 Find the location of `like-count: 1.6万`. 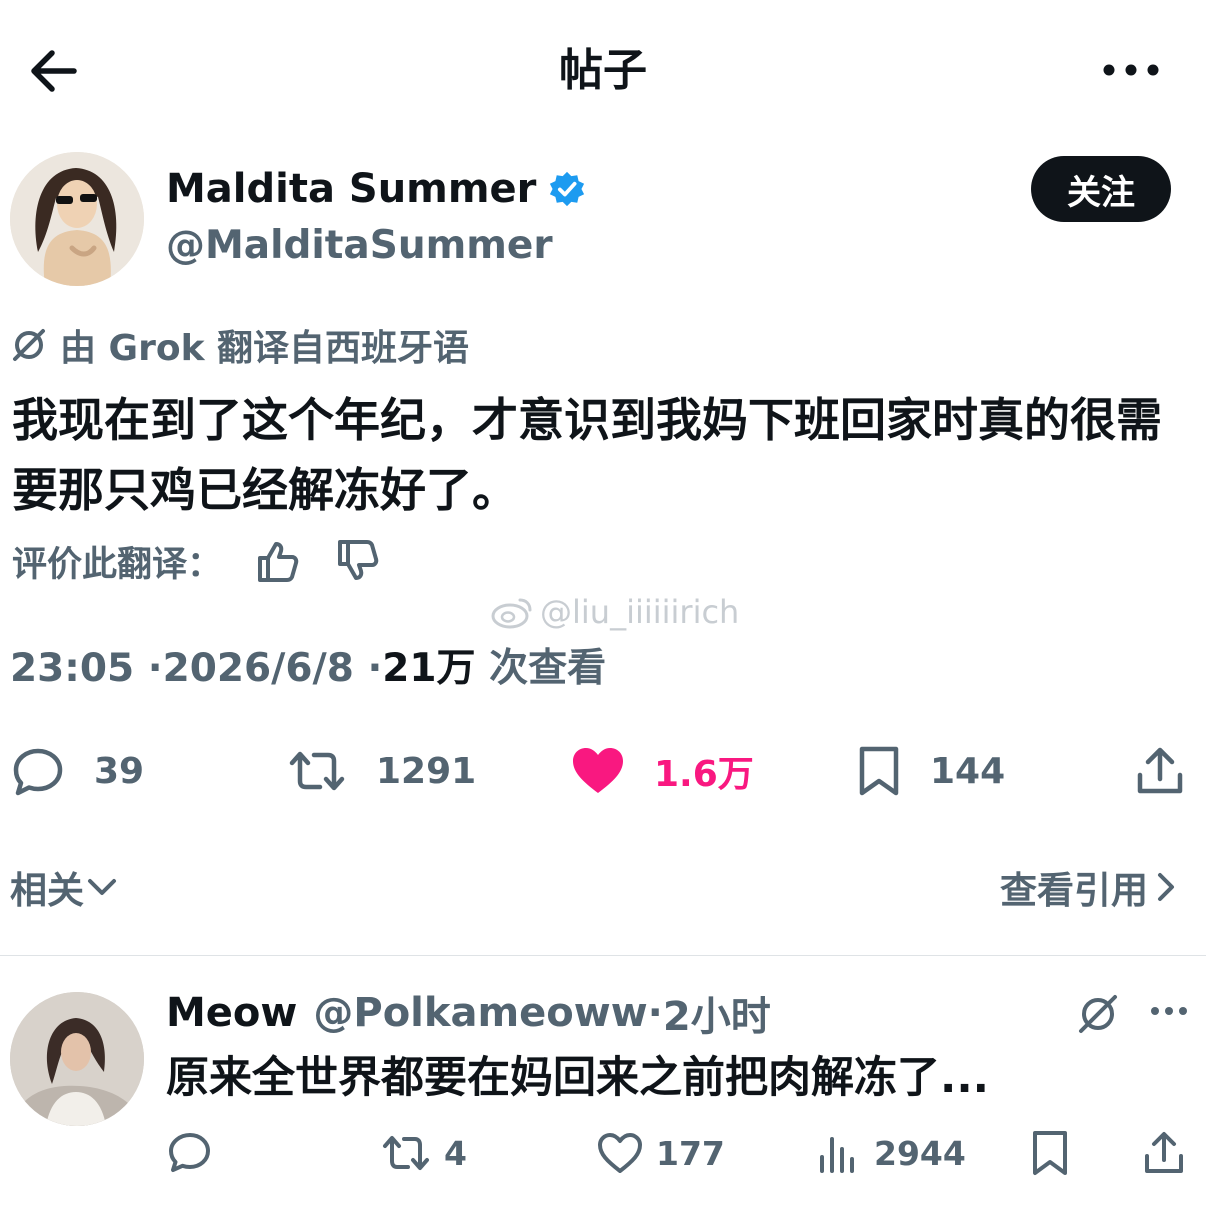

like-count: 1.6万 is located at coordinates (704, 774).